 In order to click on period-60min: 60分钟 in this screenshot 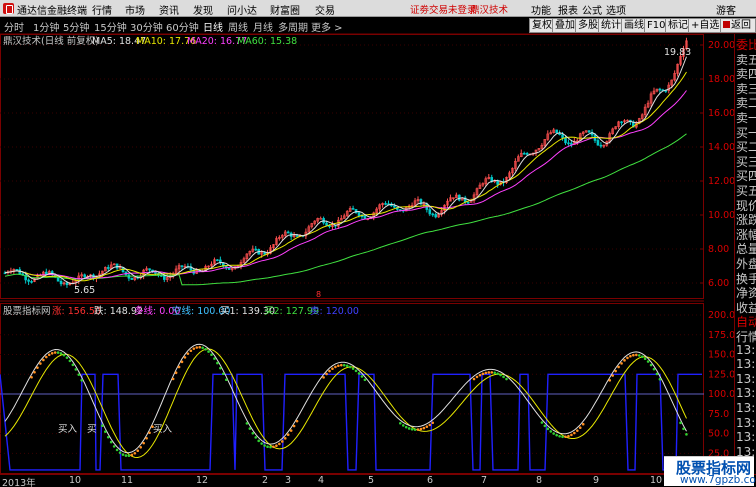, I will do `click(182, 26)`.